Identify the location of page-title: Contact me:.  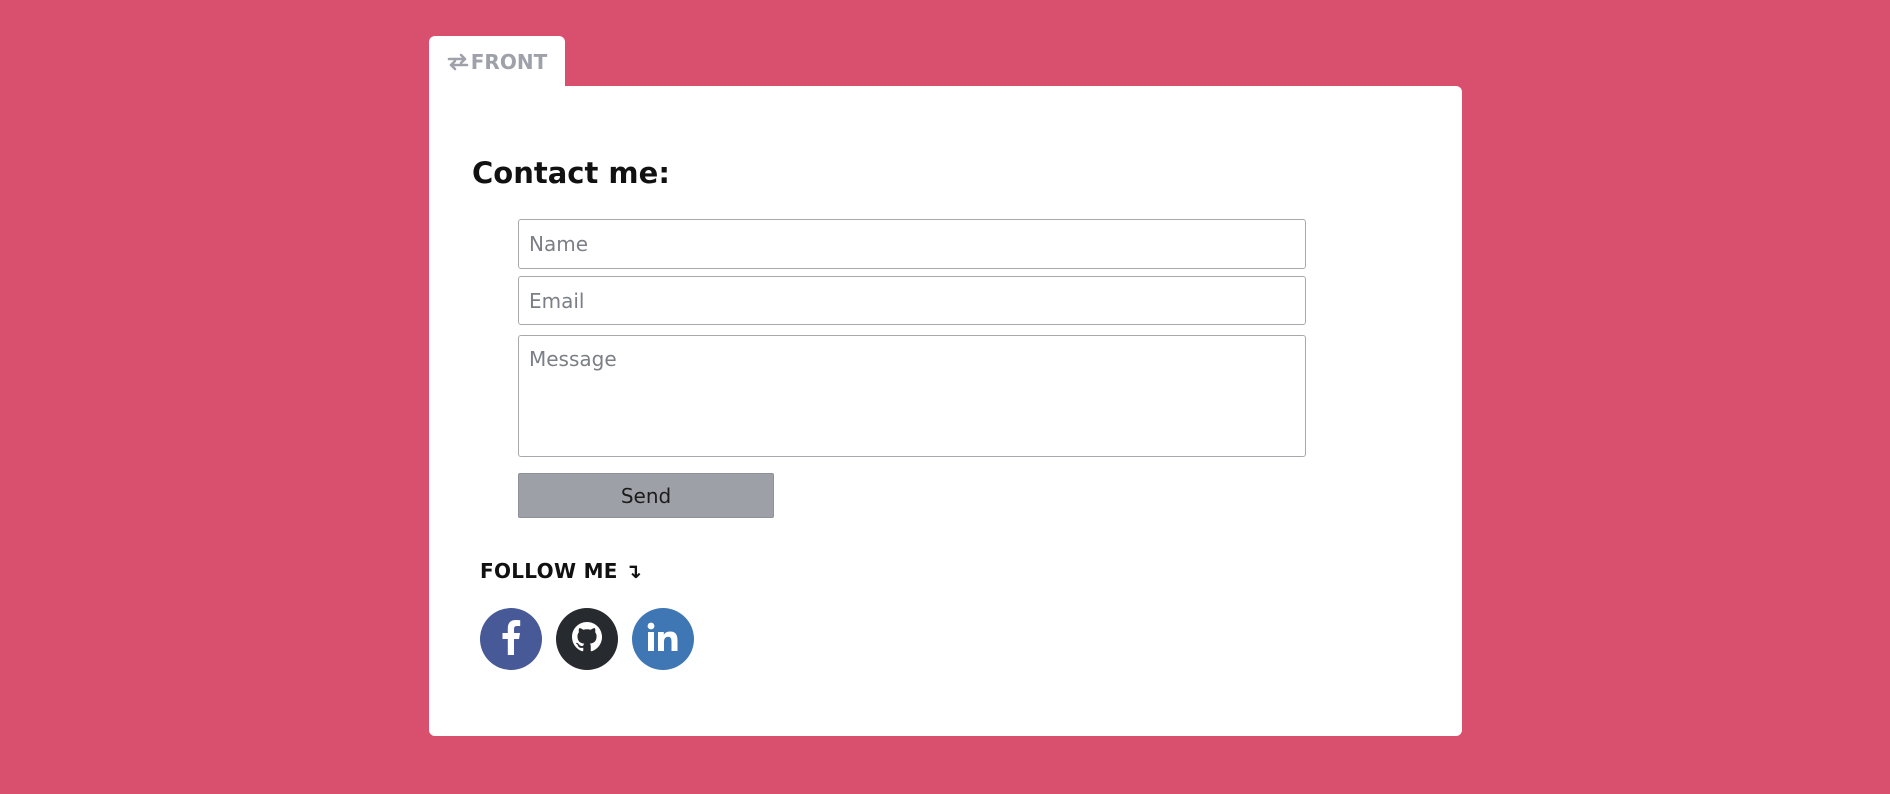
(571, 173).